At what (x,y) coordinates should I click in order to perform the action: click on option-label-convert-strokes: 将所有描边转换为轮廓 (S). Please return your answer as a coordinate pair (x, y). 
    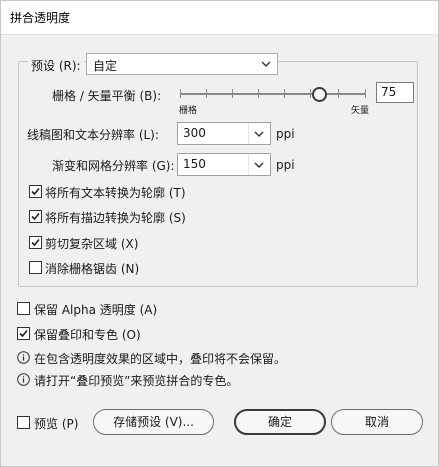
    Looking at the image, I should click on (115, 217).